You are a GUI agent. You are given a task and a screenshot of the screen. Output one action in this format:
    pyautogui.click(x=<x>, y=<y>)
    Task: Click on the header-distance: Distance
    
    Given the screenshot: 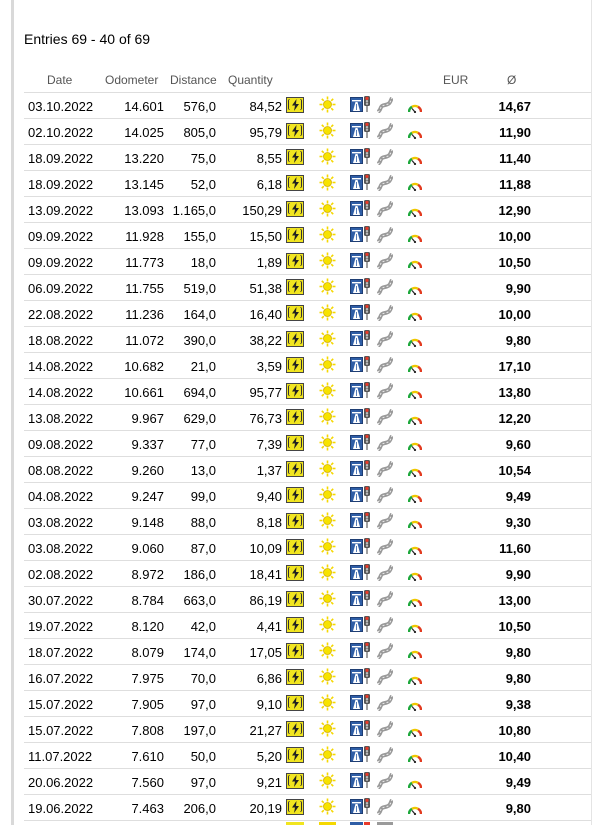 What is the action you would take?
    pyautogui.click(x=193, y=80)
    